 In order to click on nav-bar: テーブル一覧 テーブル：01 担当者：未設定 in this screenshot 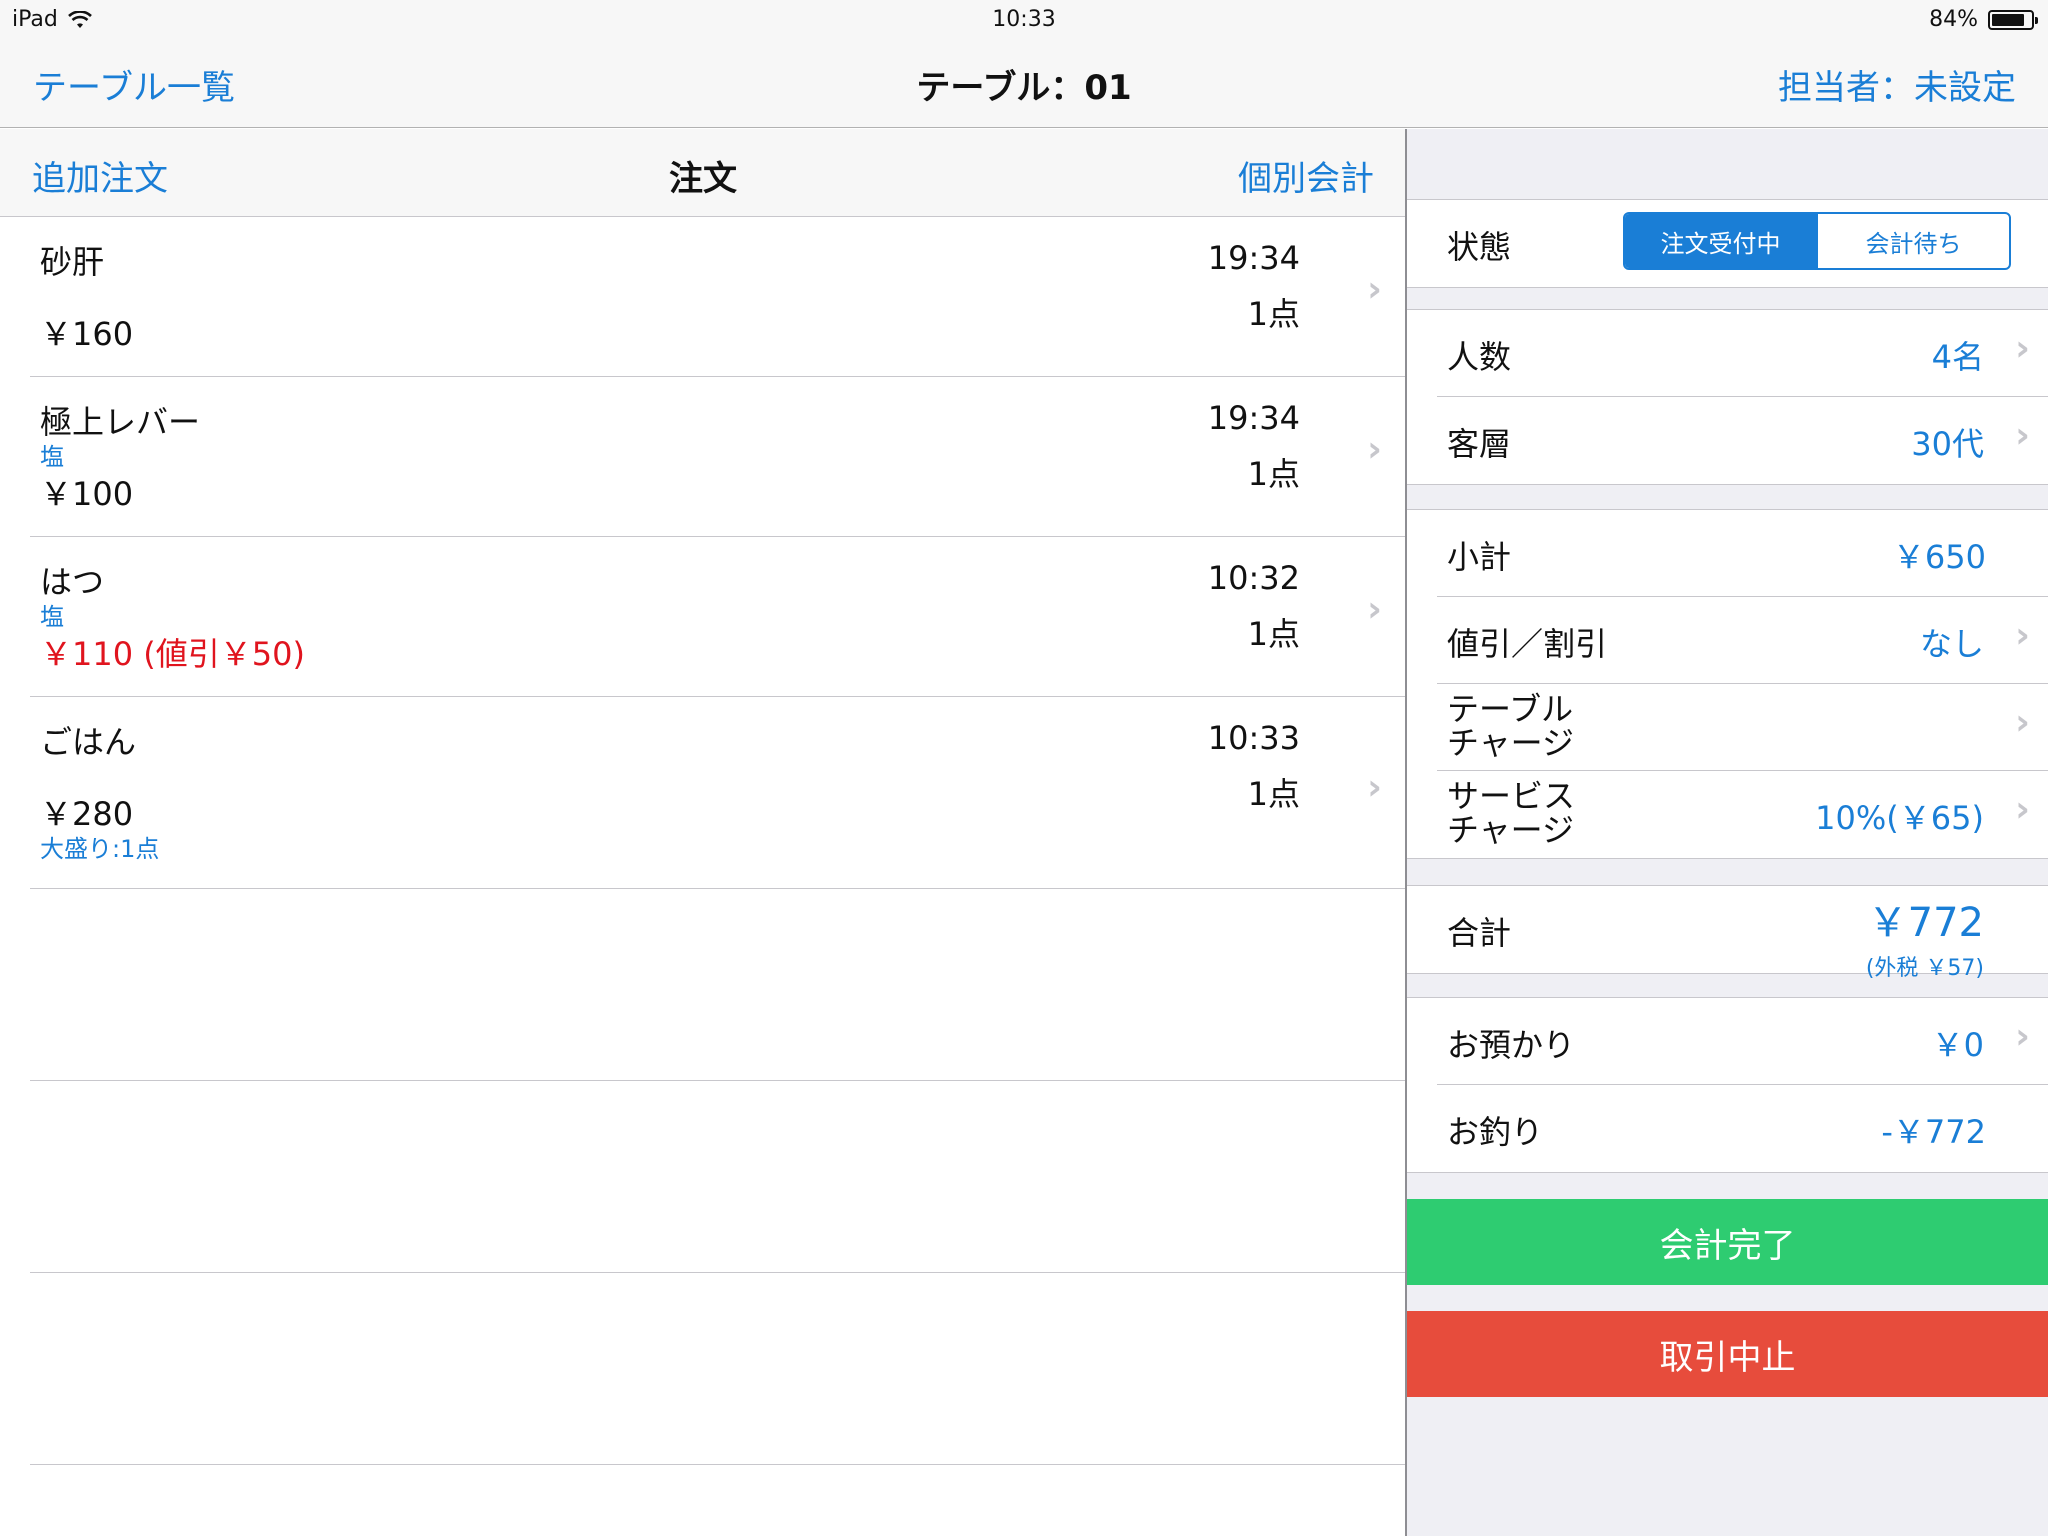, I will do `click(1024, 84)`.